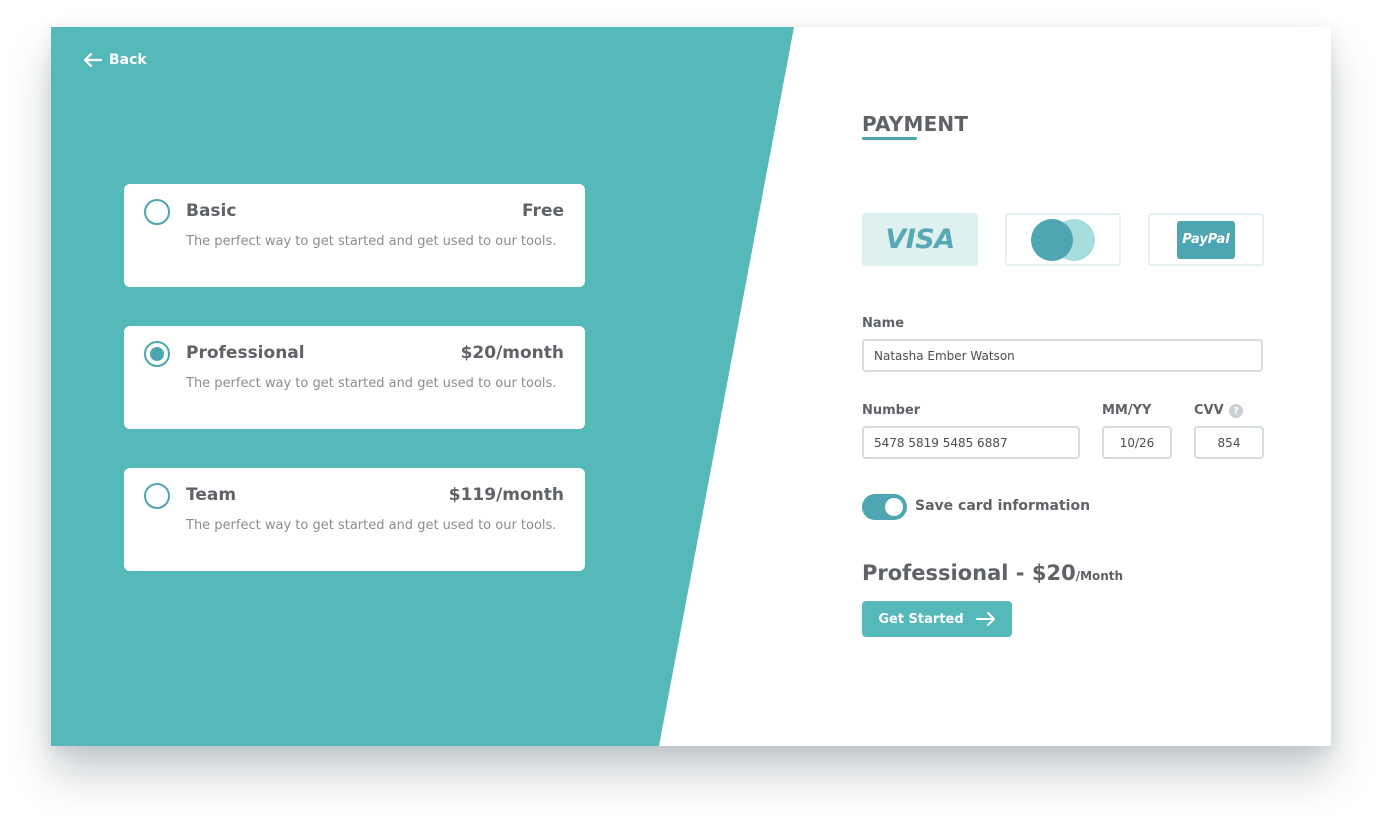 This screenshot has height=822, width=1382. I want to click on save-card-label: Save card information, so click(1003, 506).